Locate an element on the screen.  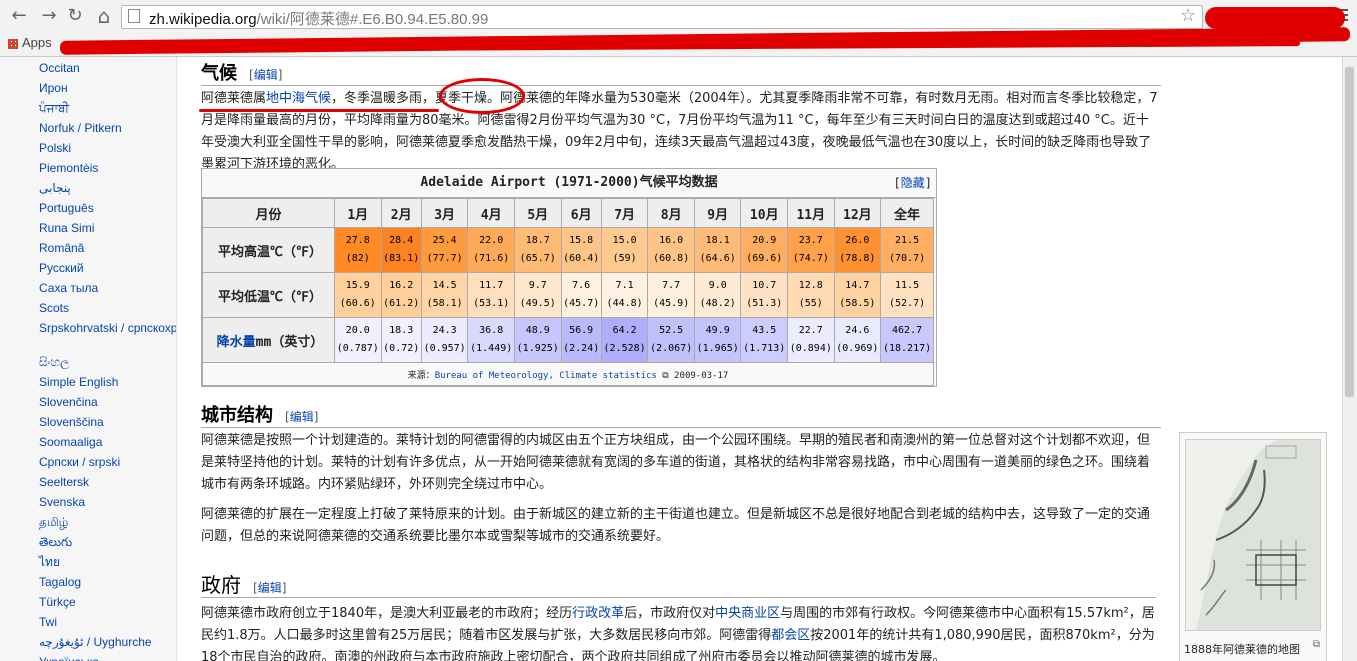
bookmark-star-icon: ☆ is located at coordinates (1188, 15).